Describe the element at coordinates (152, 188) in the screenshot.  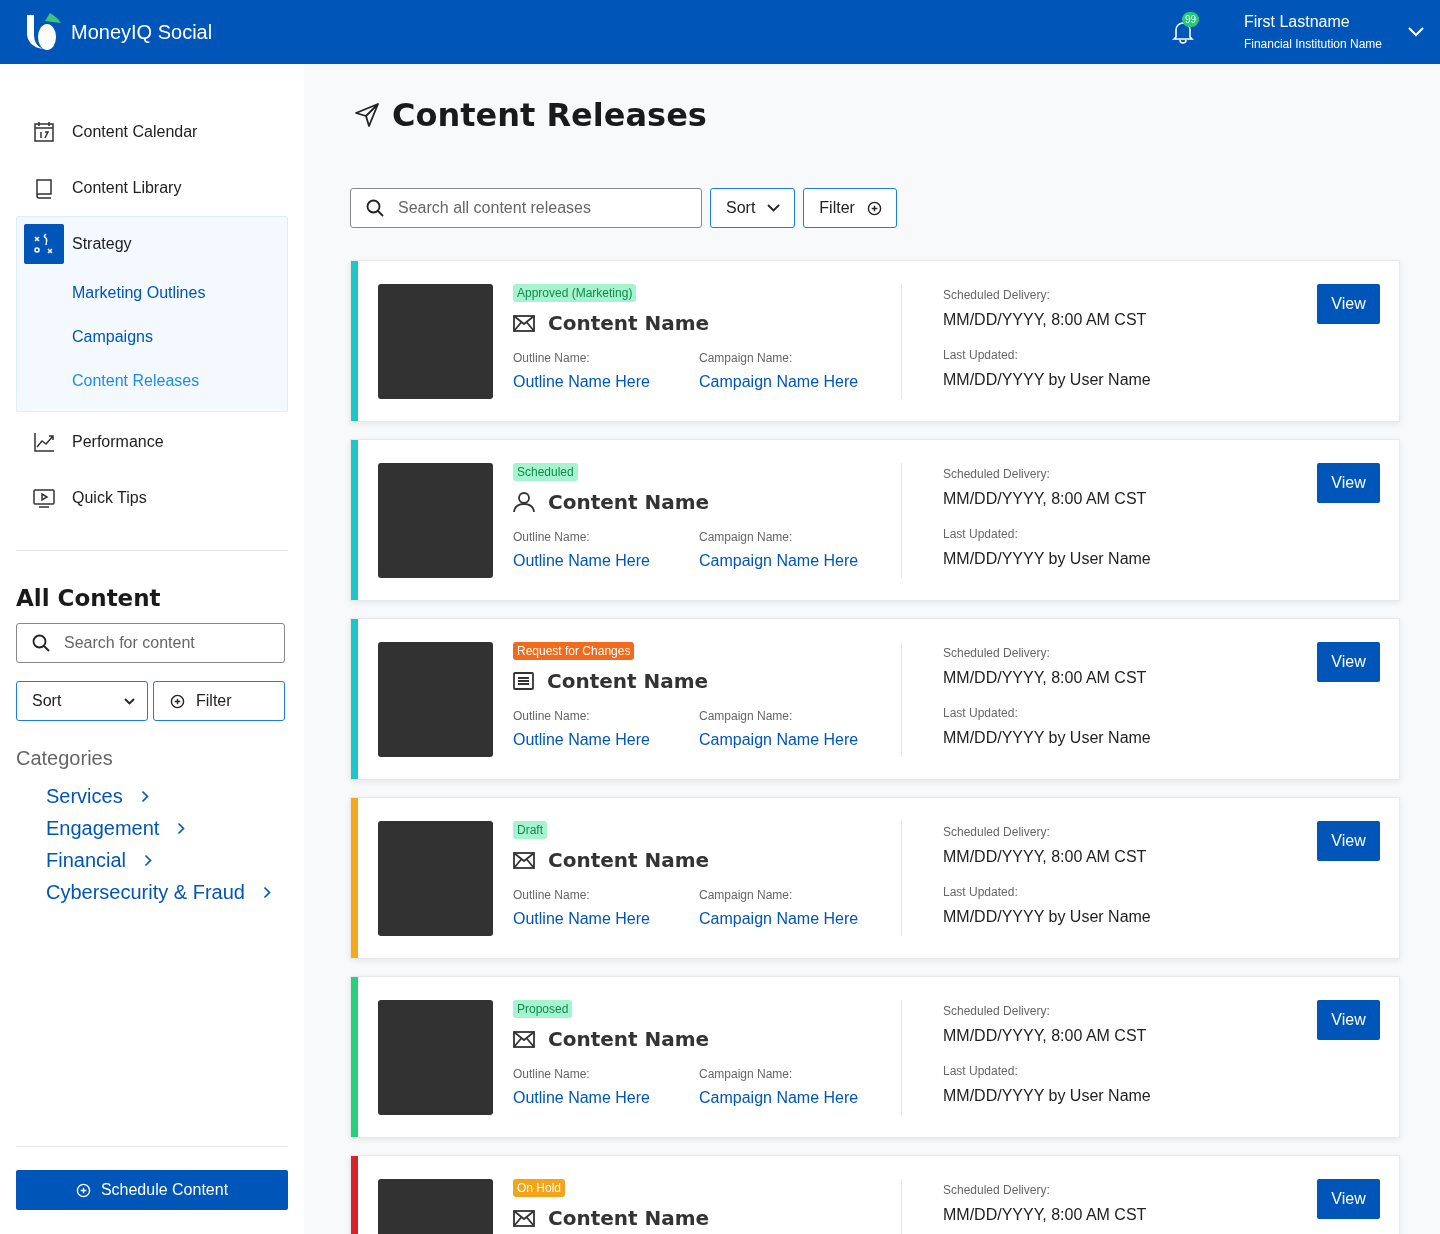
I see `nav-item: Content Library` at that location.